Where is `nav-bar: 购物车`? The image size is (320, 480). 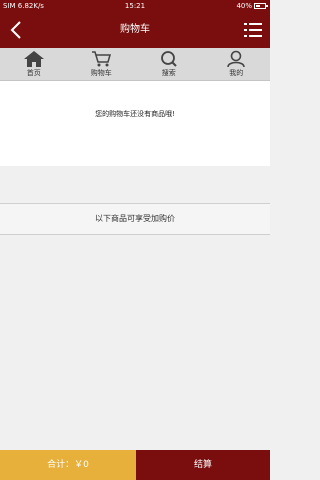 nav-bar: 购物车 is located at coordinates (135, 30).